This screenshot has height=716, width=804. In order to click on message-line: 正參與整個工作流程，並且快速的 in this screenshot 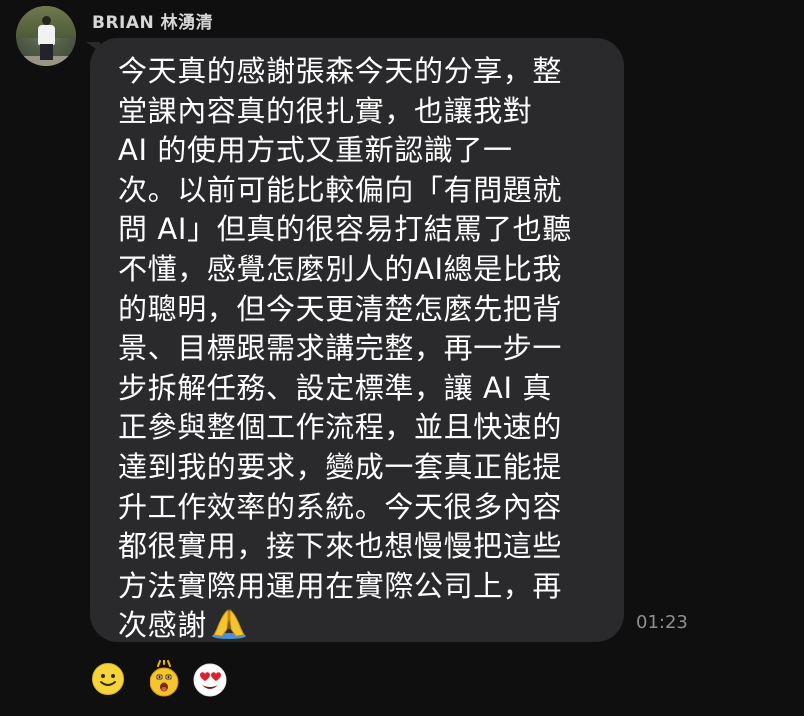, I will do `click(340, 427)`.